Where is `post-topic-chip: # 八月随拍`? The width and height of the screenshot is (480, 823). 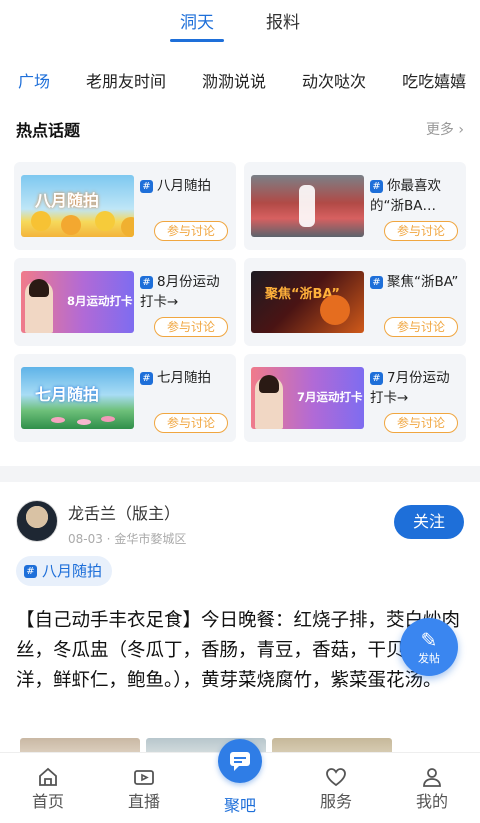
post-topic-chip: # 八月随拍 is located at coordinates (64, 571).